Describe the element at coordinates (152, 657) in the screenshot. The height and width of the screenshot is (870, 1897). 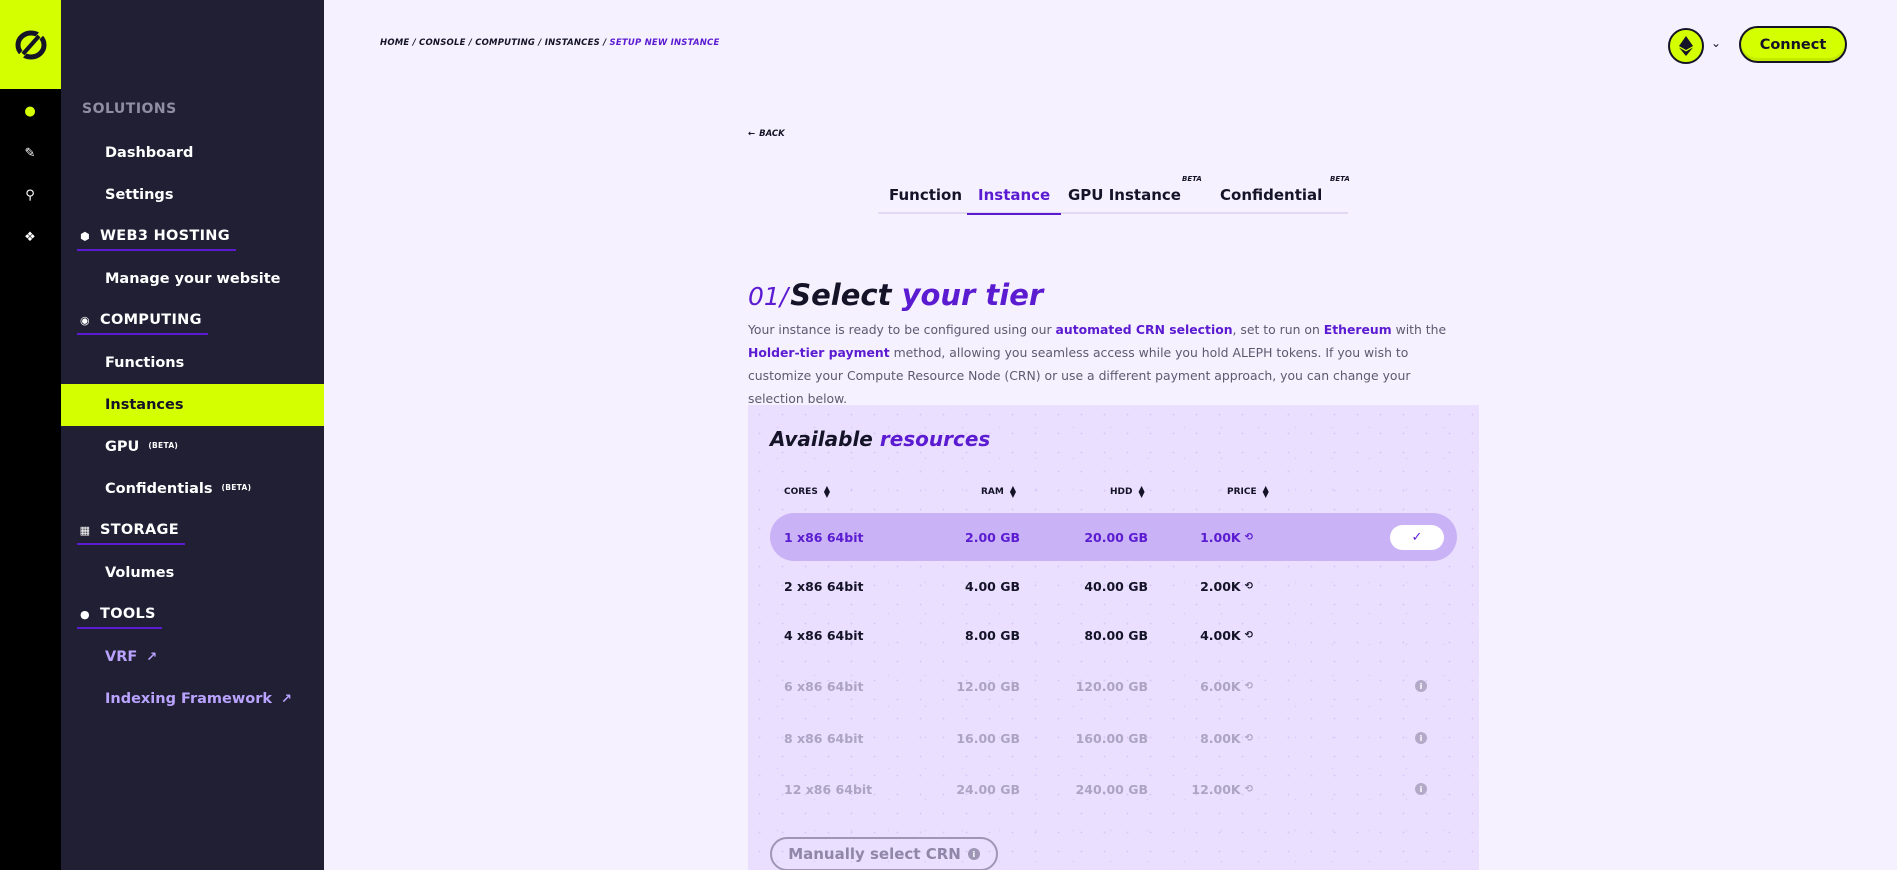
I see `external-link-icon: ↗` at that location.